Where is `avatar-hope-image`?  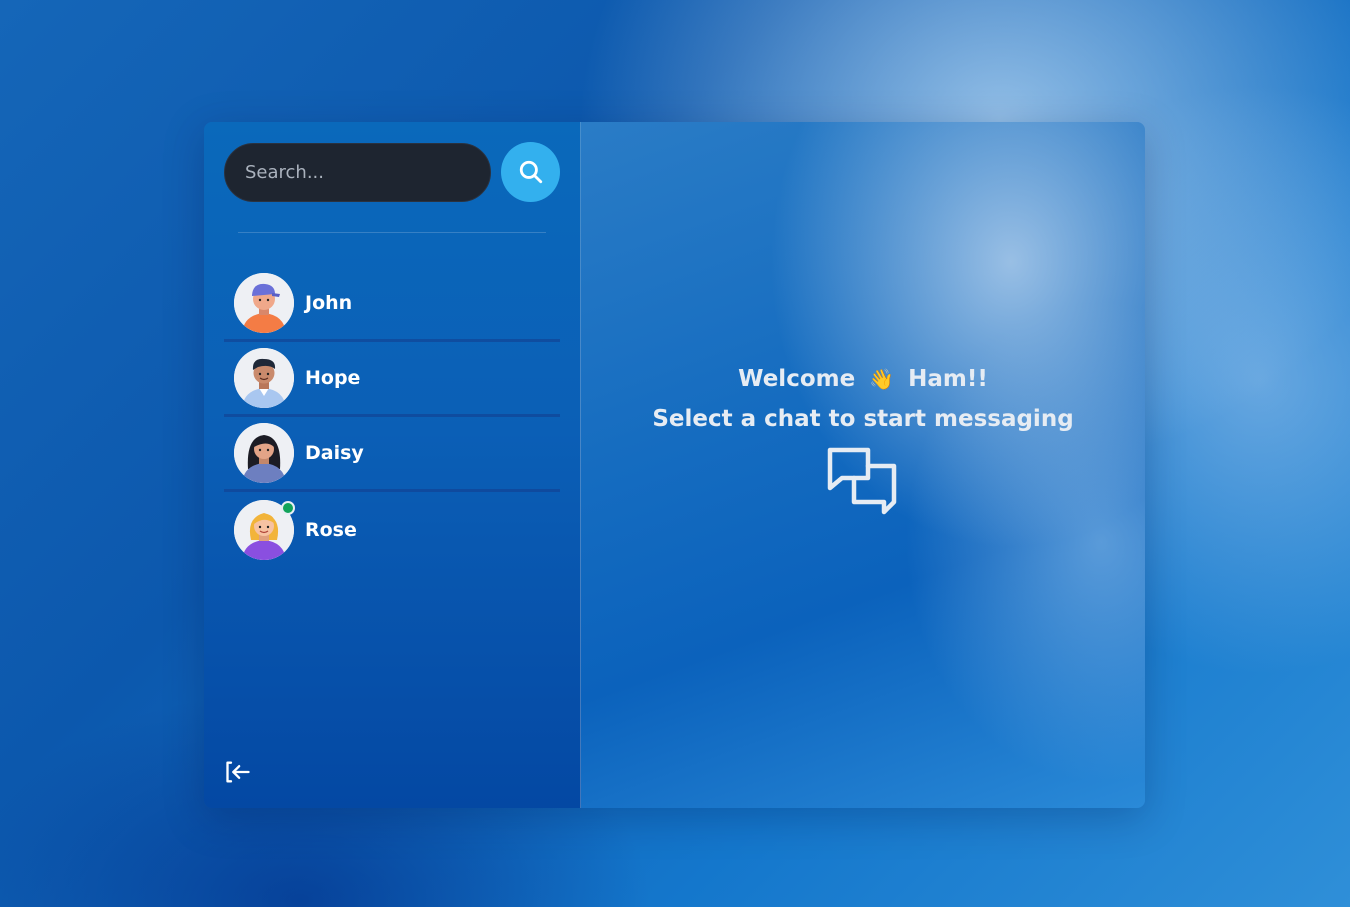 avatar-hope-image is located at coordinates (264, 378).